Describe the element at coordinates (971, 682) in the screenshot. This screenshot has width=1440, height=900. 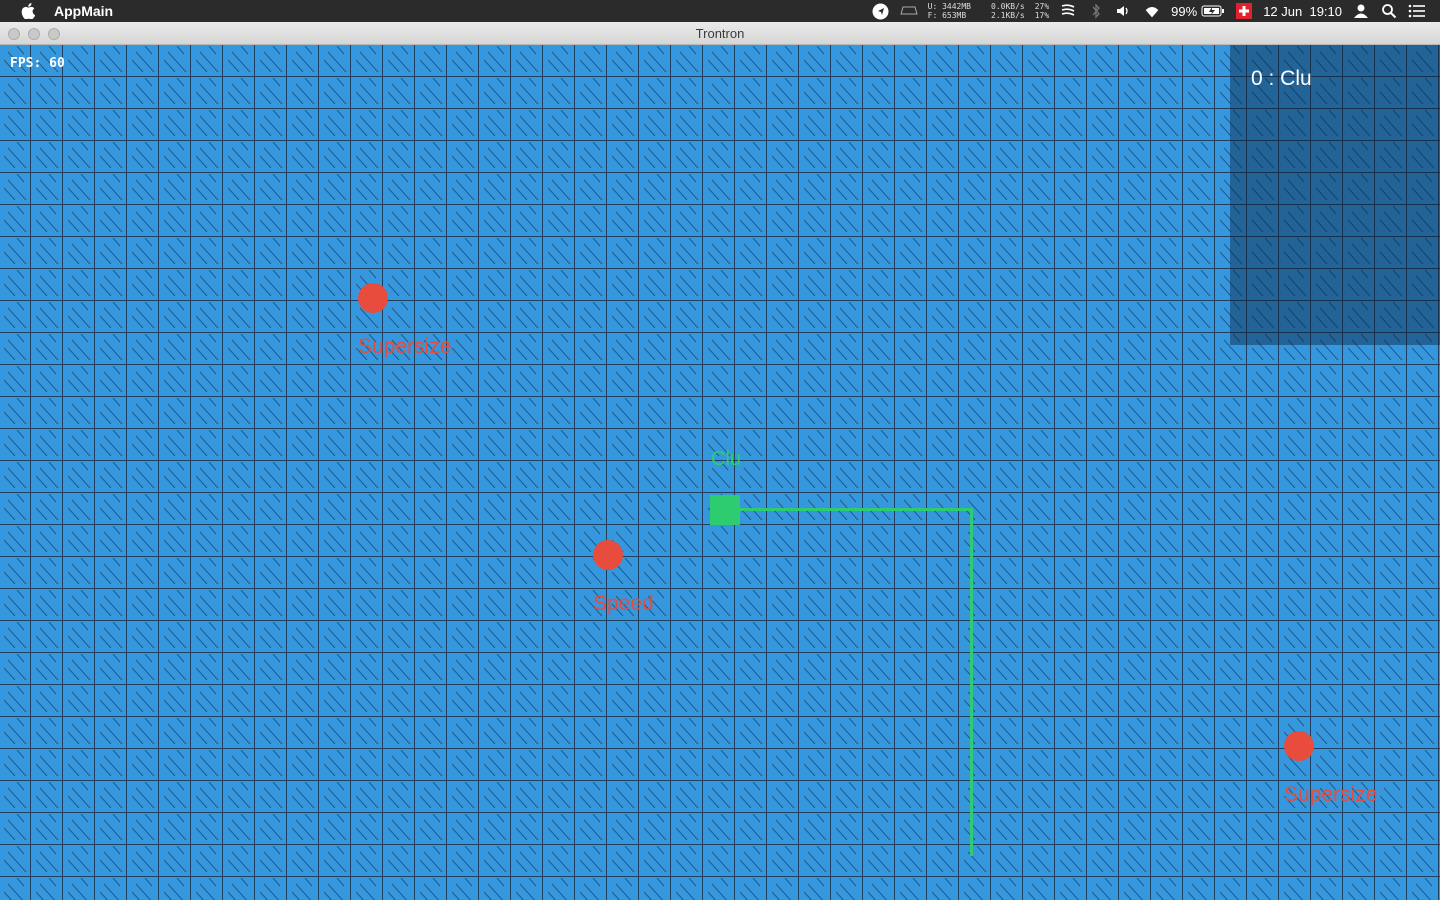
I see `player-trail-vertical` at that location.